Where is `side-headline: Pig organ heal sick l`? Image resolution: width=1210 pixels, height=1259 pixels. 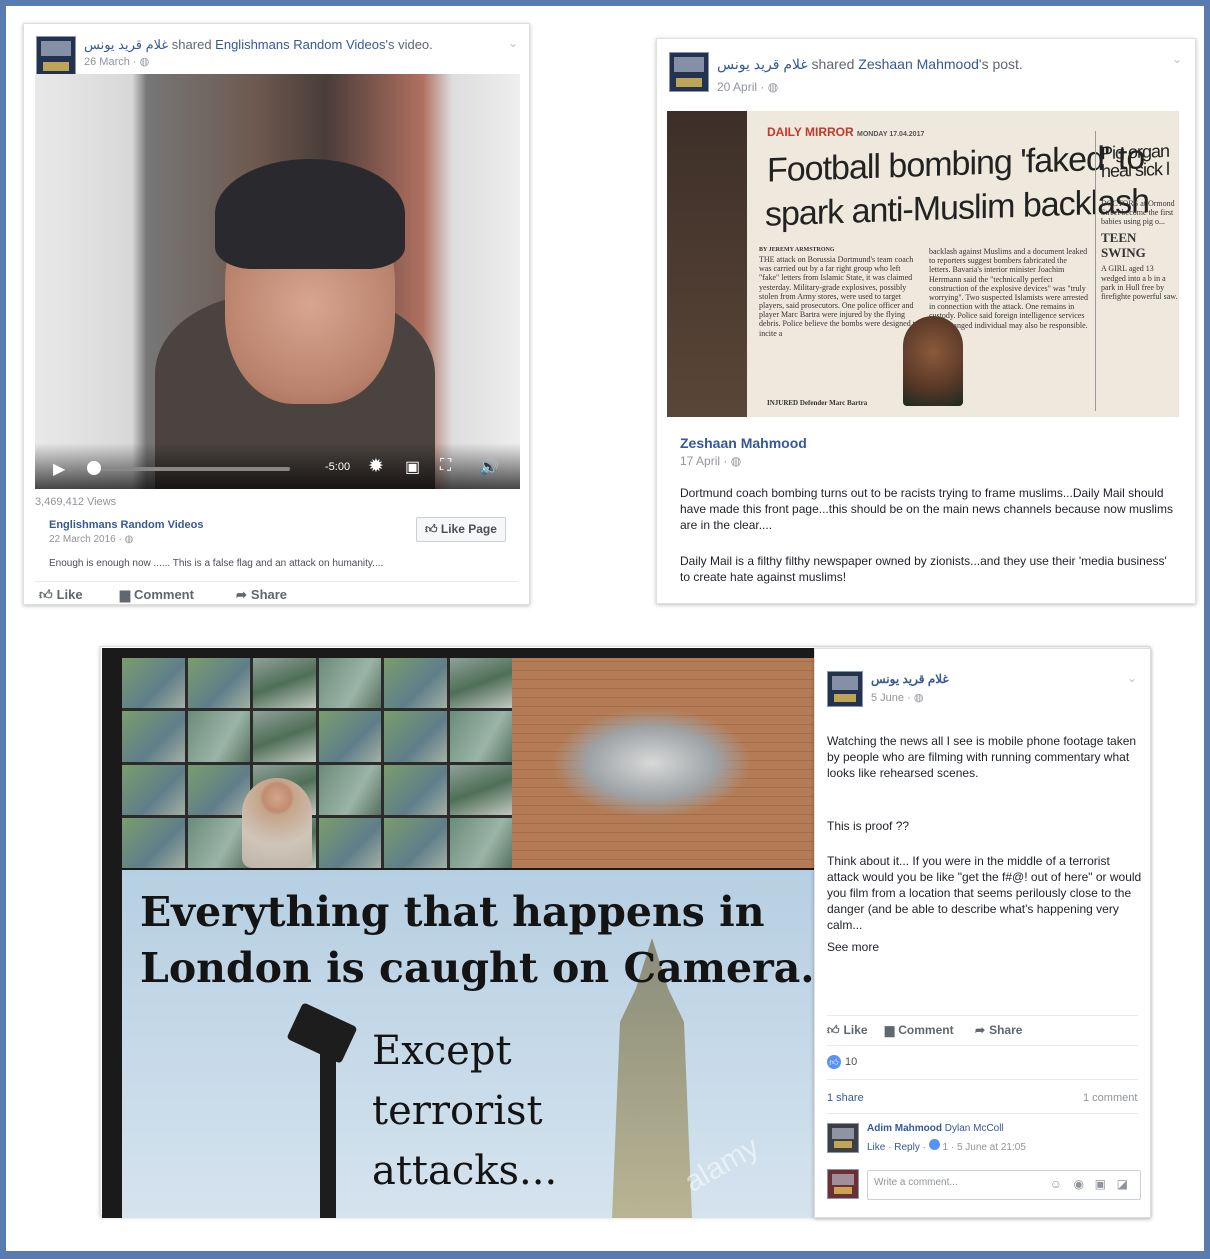
side-headline: Pig organ heal sick l is located at coordinates (1135, 161).